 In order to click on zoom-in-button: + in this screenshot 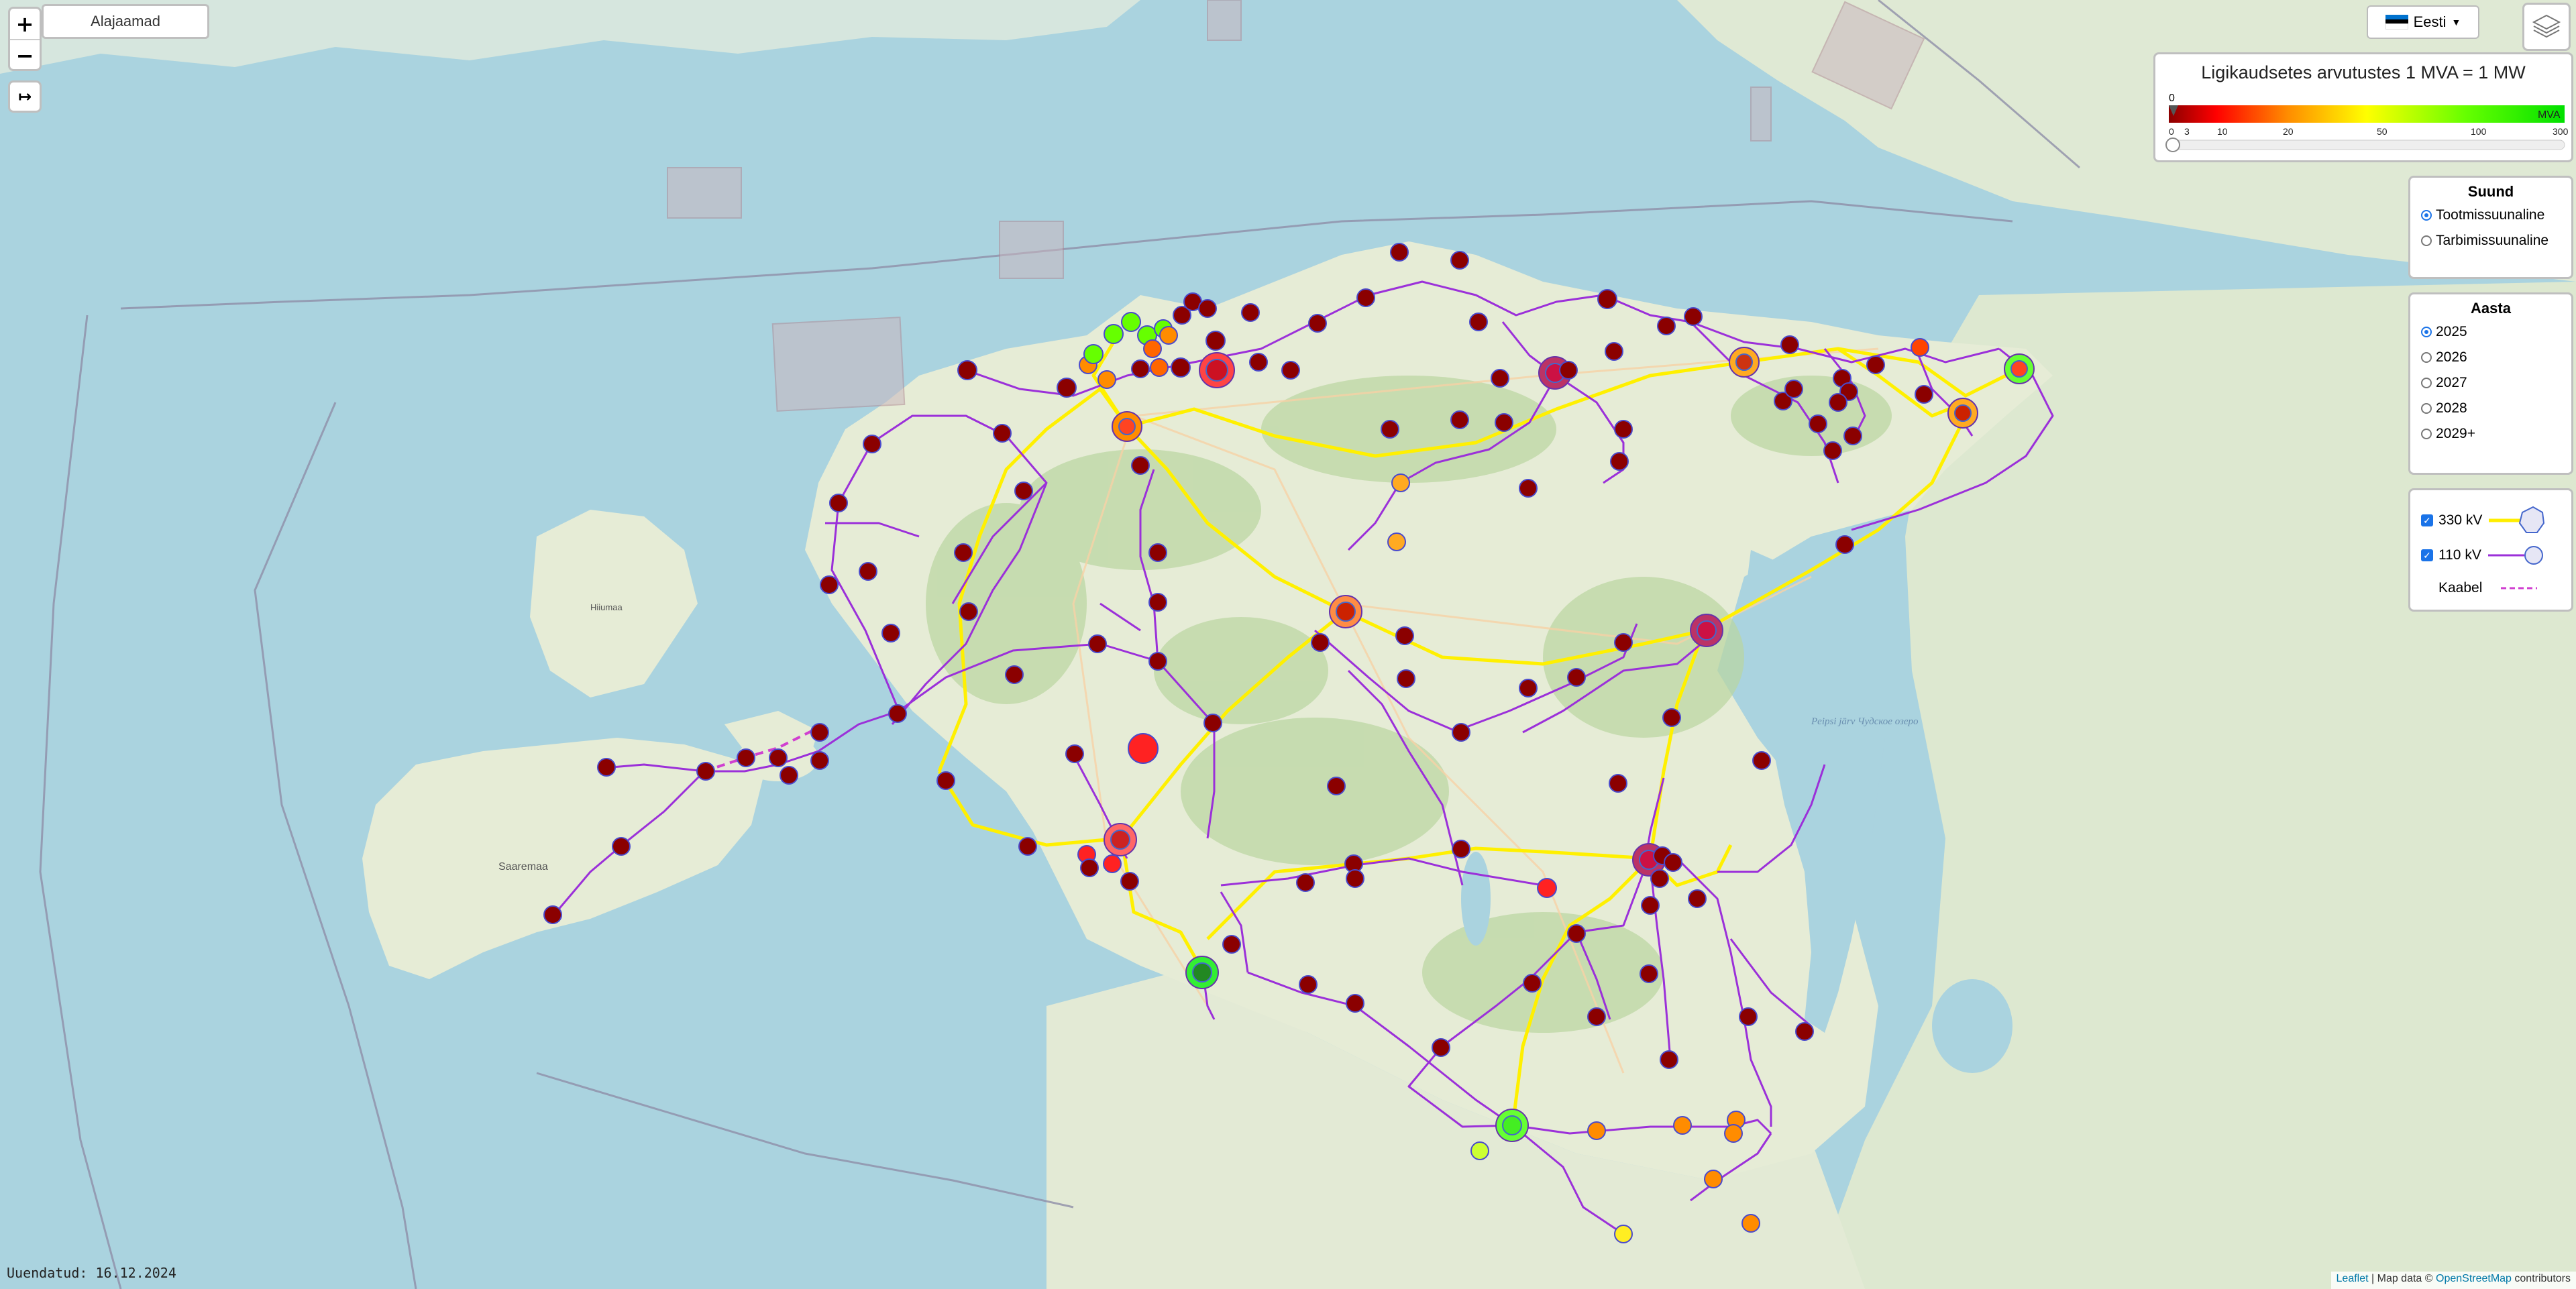, I will do `click(25, 24)`.